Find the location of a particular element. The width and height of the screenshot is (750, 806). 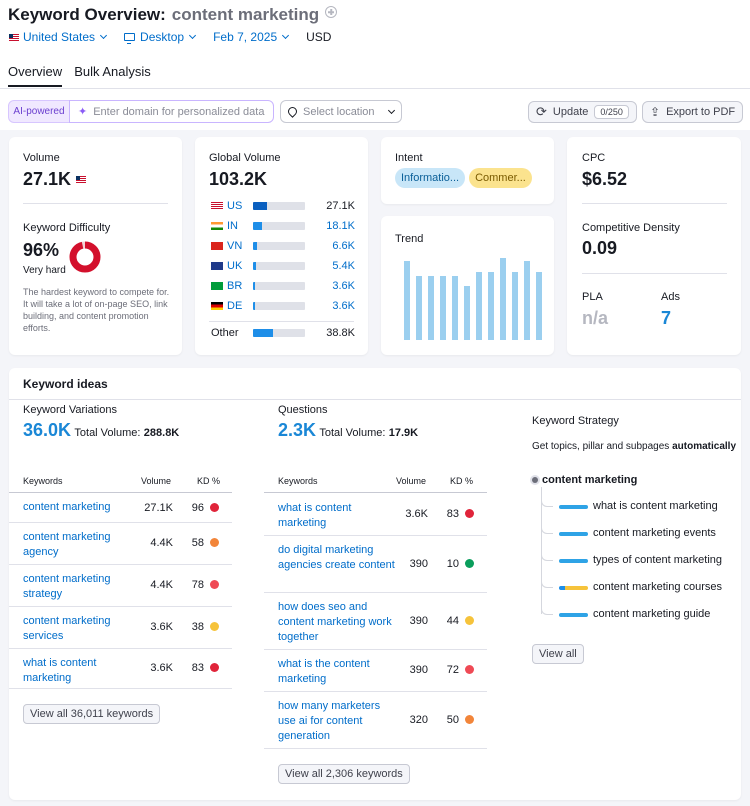

variations-count: 36.0K is located at coordinates (47, 430).